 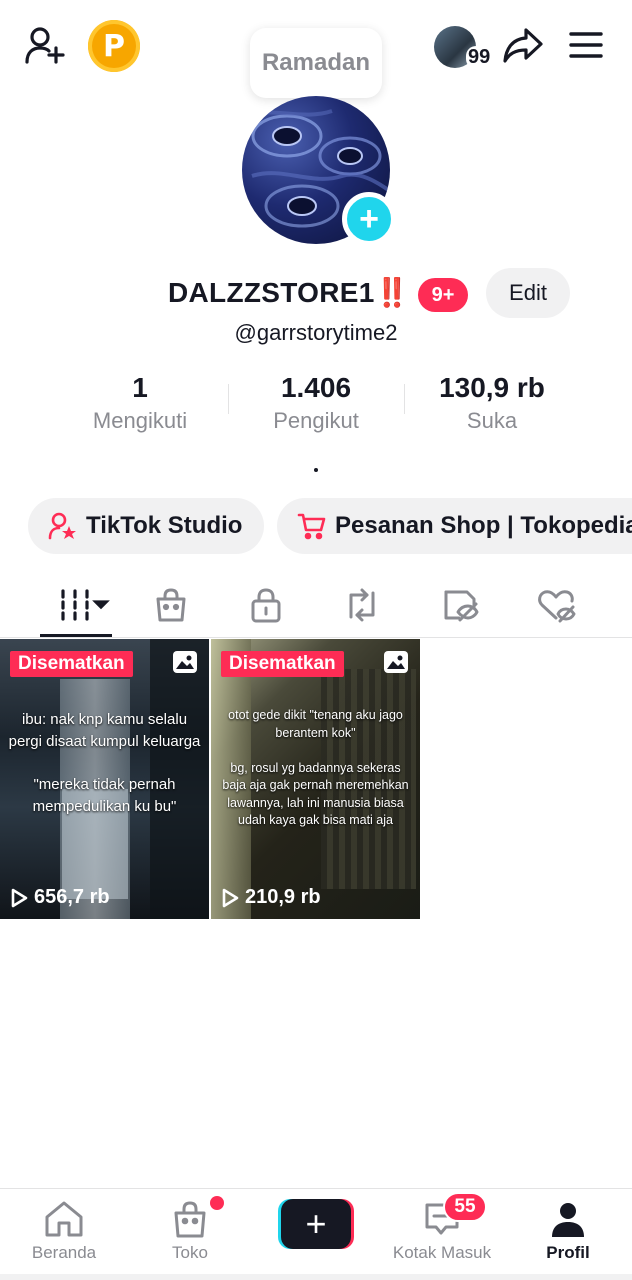 What do you see at coordinates (140, 387) in the screenshot?
I see `following-count: 1` at bounding box center [140, 387].